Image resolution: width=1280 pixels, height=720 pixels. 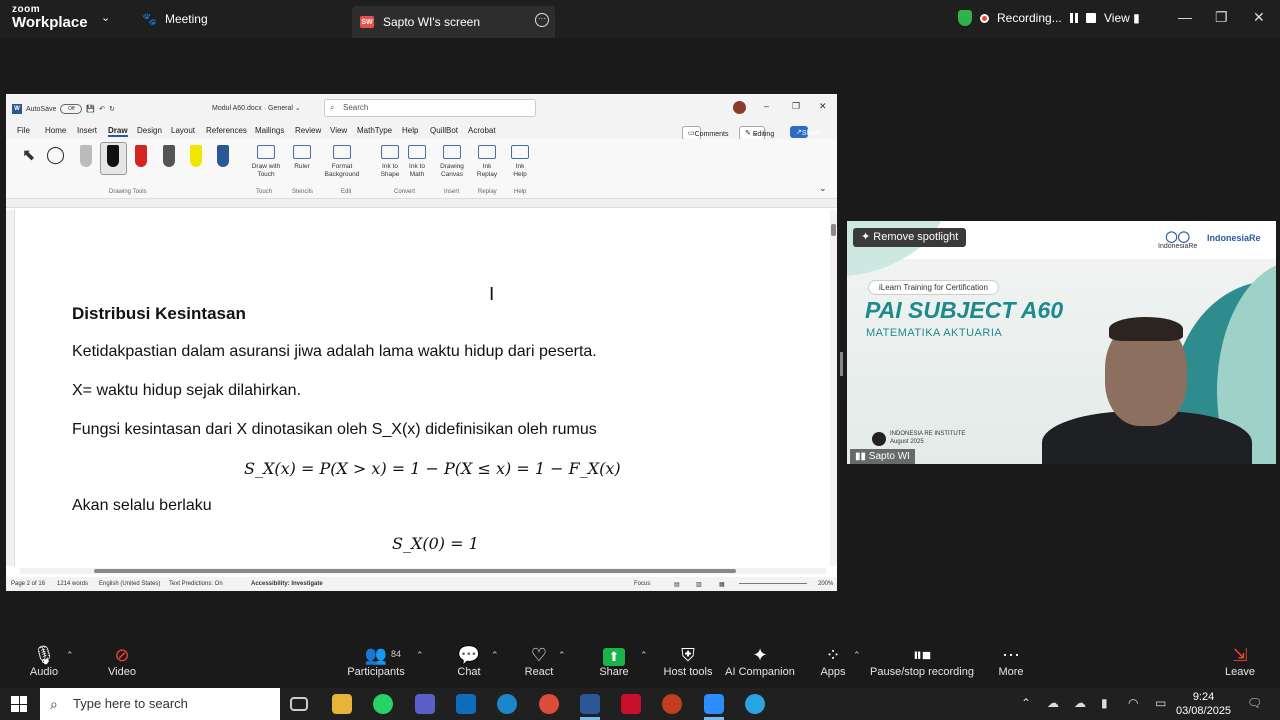 I want to click on chat-caret-icon: ⌃, so click(x=495, y=655).